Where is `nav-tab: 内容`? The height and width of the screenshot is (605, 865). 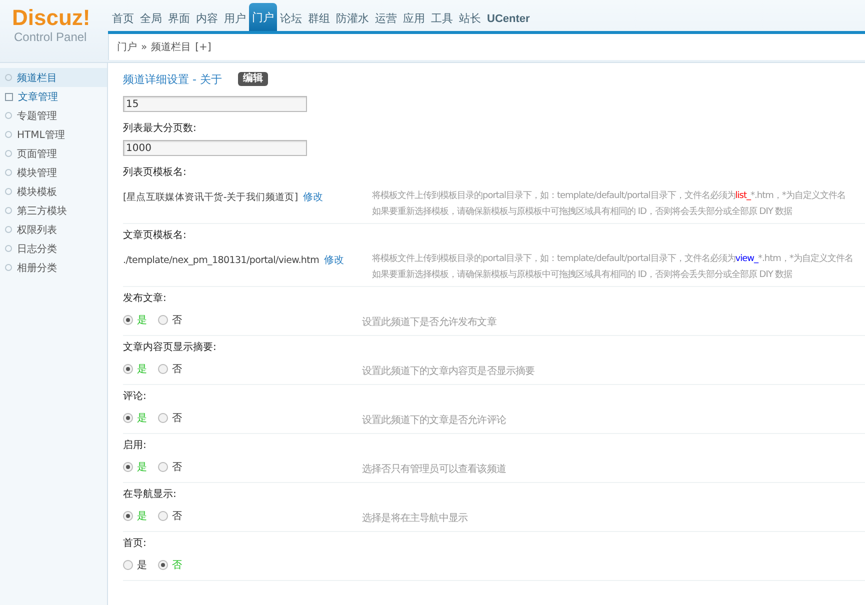 nav-tab: 内容 is located at coordinates (207, 20).